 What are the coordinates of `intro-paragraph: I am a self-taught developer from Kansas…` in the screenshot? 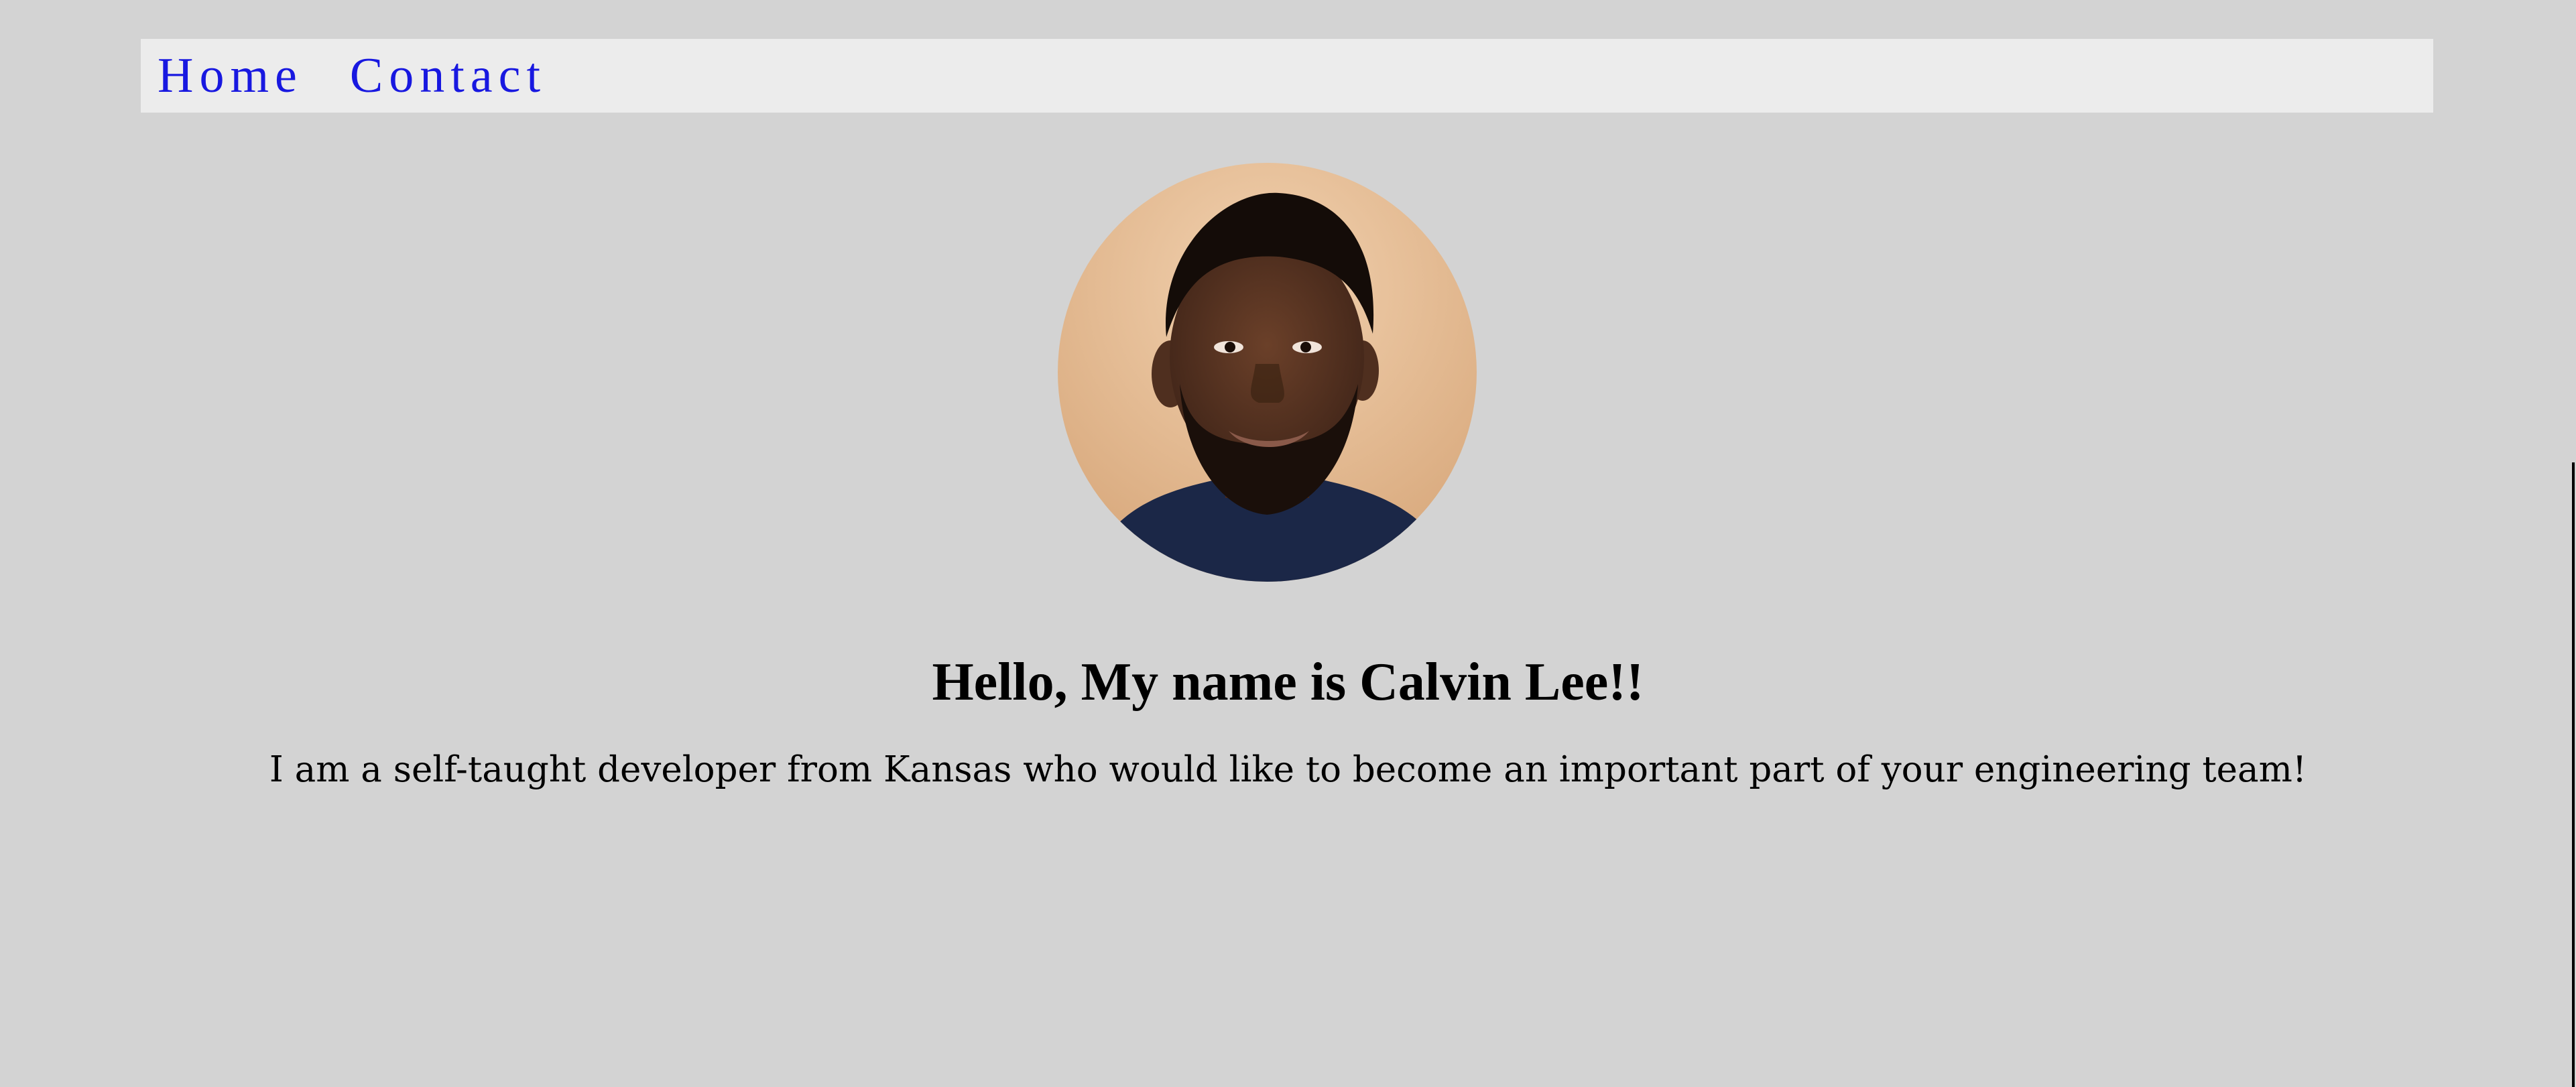 It's located at (1288, 769).